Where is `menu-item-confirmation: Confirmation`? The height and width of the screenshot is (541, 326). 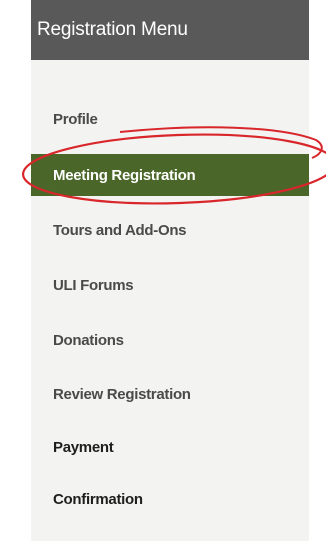
menu-item-confirmation: Confirmation is located at coordinates (170, 499).